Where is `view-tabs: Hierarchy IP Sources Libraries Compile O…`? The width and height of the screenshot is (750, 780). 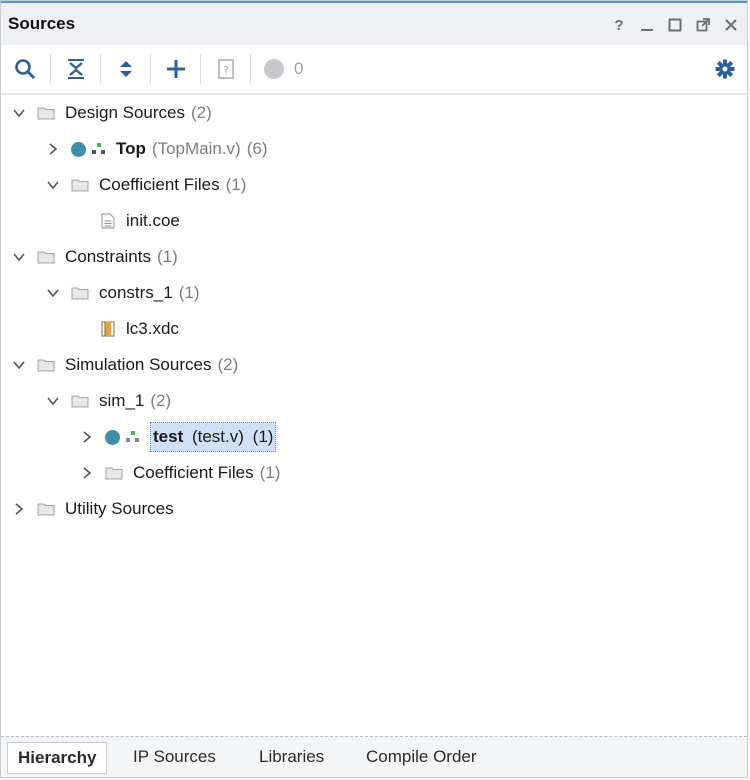
view-tabs: Hierarchy IP Sources Libraries Compile O… is located at coordinates (374, 756).